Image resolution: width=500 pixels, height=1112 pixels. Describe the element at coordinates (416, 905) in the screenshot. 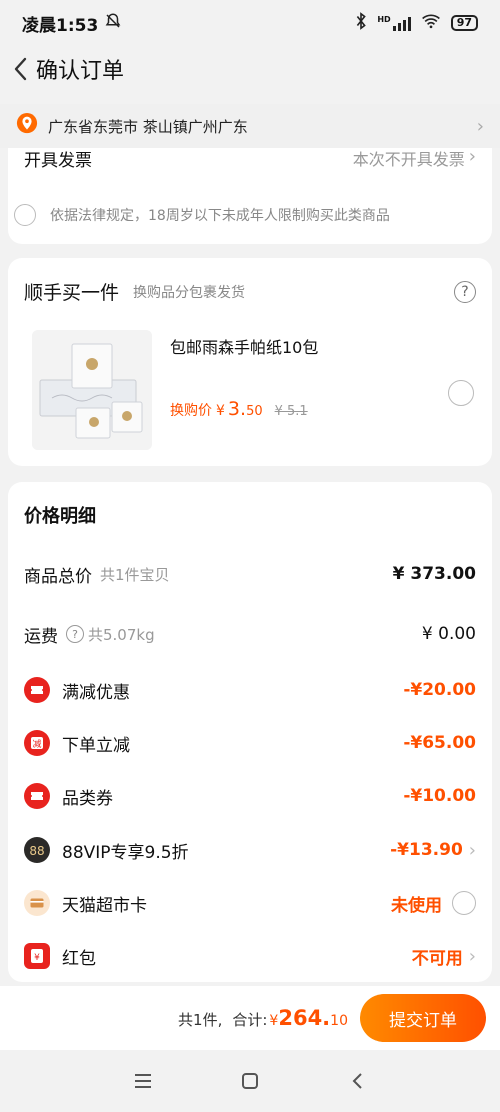

I see `tmall-card-value: 未使用` at that location.